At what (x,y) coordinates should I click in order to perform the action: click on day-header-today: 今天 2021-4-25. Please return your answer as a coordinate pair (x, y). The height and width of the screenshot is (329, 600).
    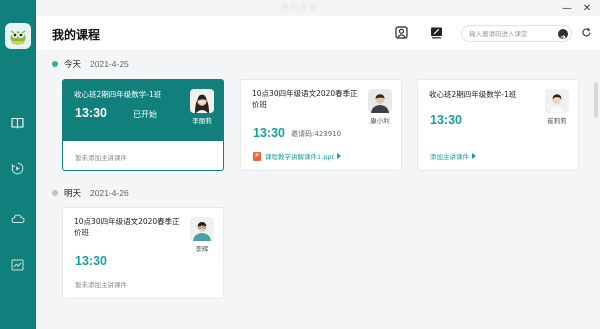
    Looking at the image, I should click on (90, 64).